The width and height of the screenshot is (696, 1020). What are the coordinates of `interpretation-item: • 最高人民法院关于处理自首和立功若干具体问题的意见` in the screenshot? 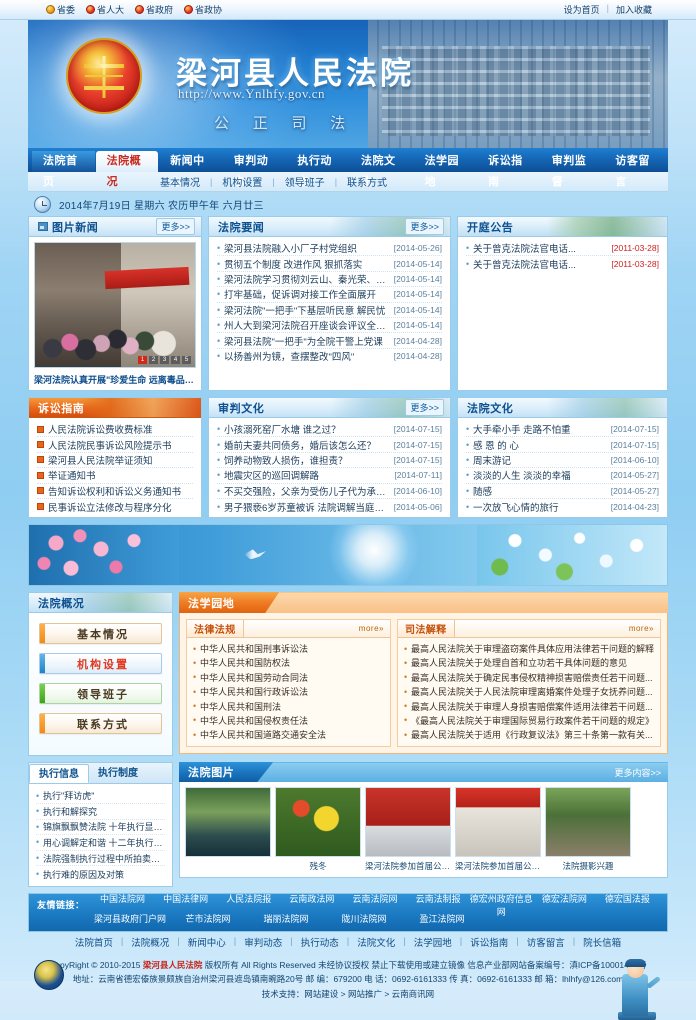 It's located at (529, 663).